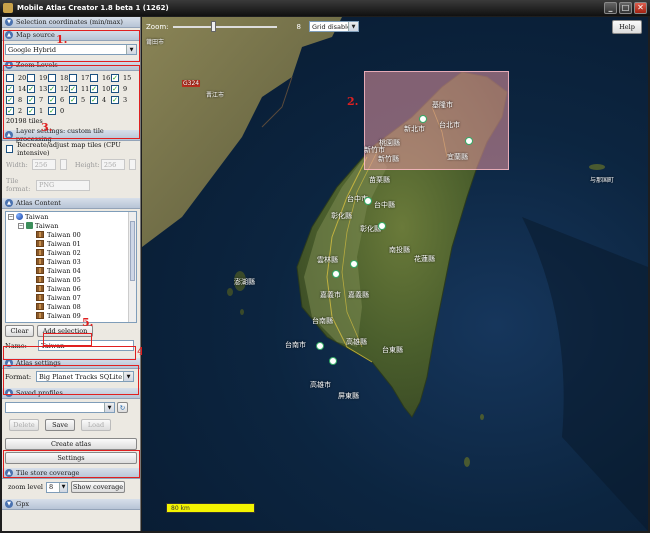  I want to click on atlas-settings-header: ▲ Atlas settings, so click(71, 363).